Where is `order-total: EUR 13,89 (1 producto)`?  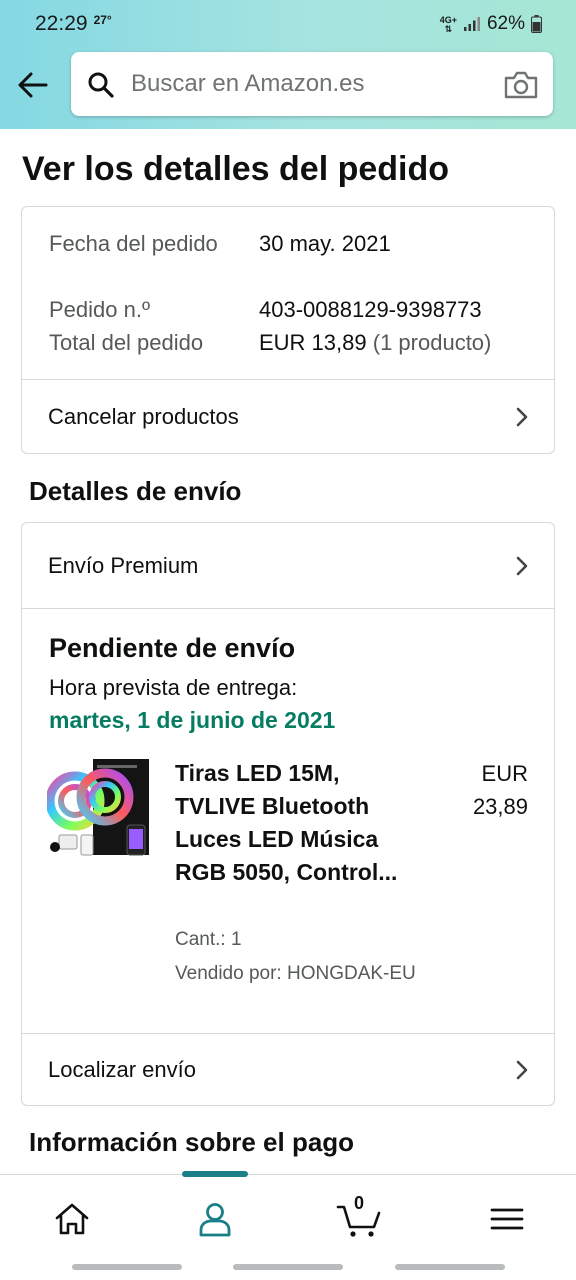 order-total: EUR 13,89 (1 producto) is located at coordinates (375, 342).